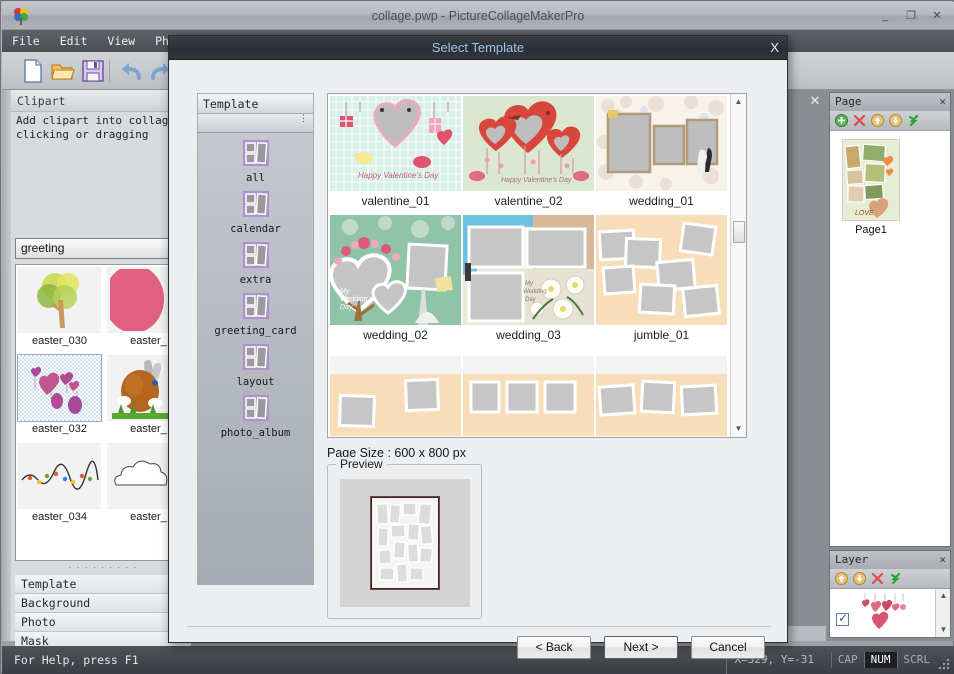 This screenshot has width=954, height=674. I want to click on template-item: Happy Valentine's Day valentine_01, so click(395, 154).